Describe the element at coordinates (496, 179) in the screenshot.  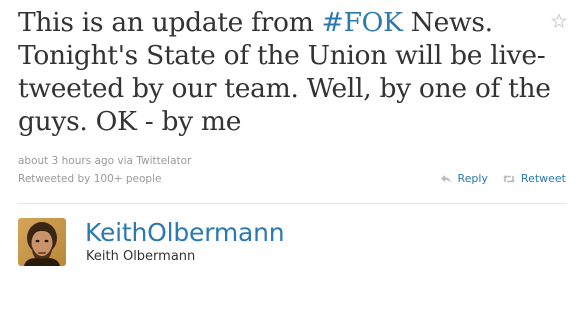
I see `tweet-actions: Reply Retweet` at that location.